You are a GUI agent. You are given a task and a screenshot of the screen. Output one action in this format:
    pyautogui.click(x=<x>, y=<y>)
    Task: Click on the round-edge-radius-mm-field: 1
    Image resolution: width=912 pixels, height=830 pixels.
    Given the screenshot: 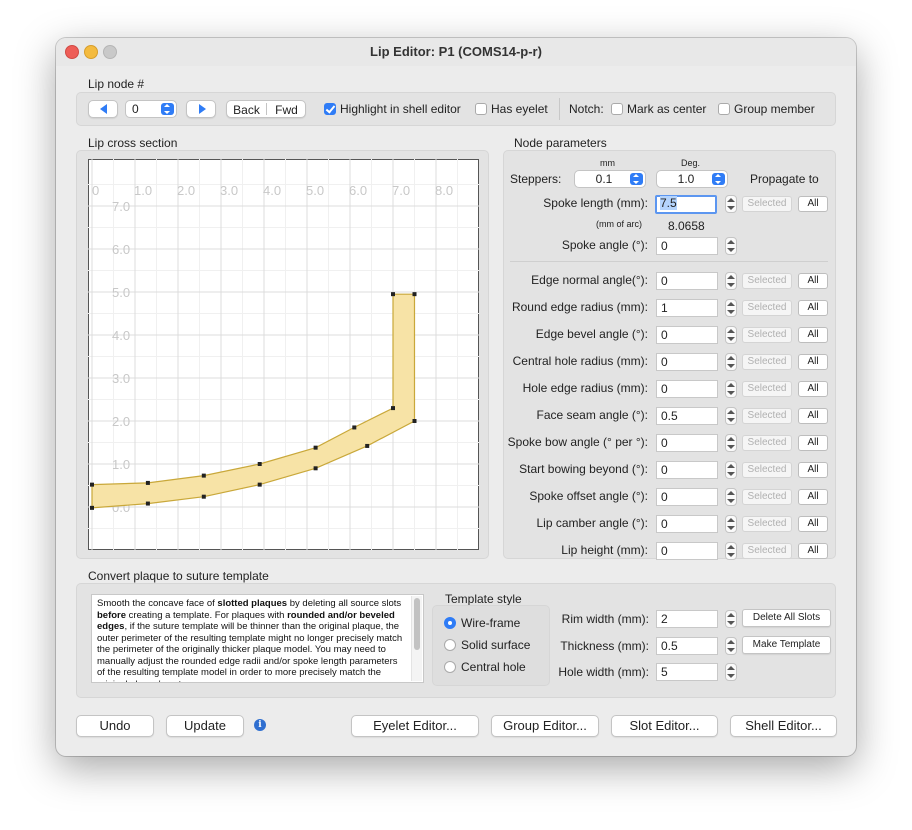 What is the action you would take?
    pyautogui.click(x=687, y=308)
    